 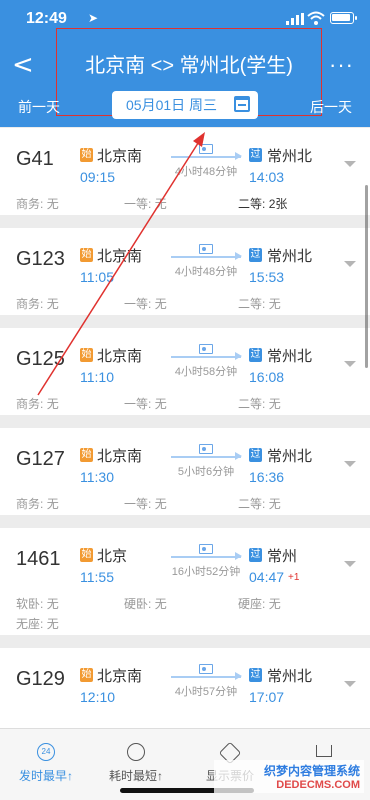 I want to click on arrival-time: 04:47, so click(x=267, y=577).